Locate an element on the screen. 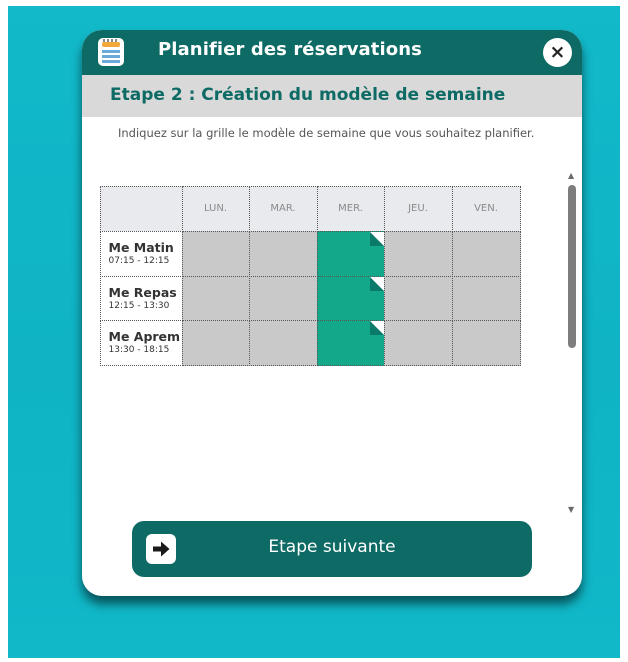 This screenshot has width=628, height=662. dialog-header: Planifier des réservations × is located at coordinates (332, 52).